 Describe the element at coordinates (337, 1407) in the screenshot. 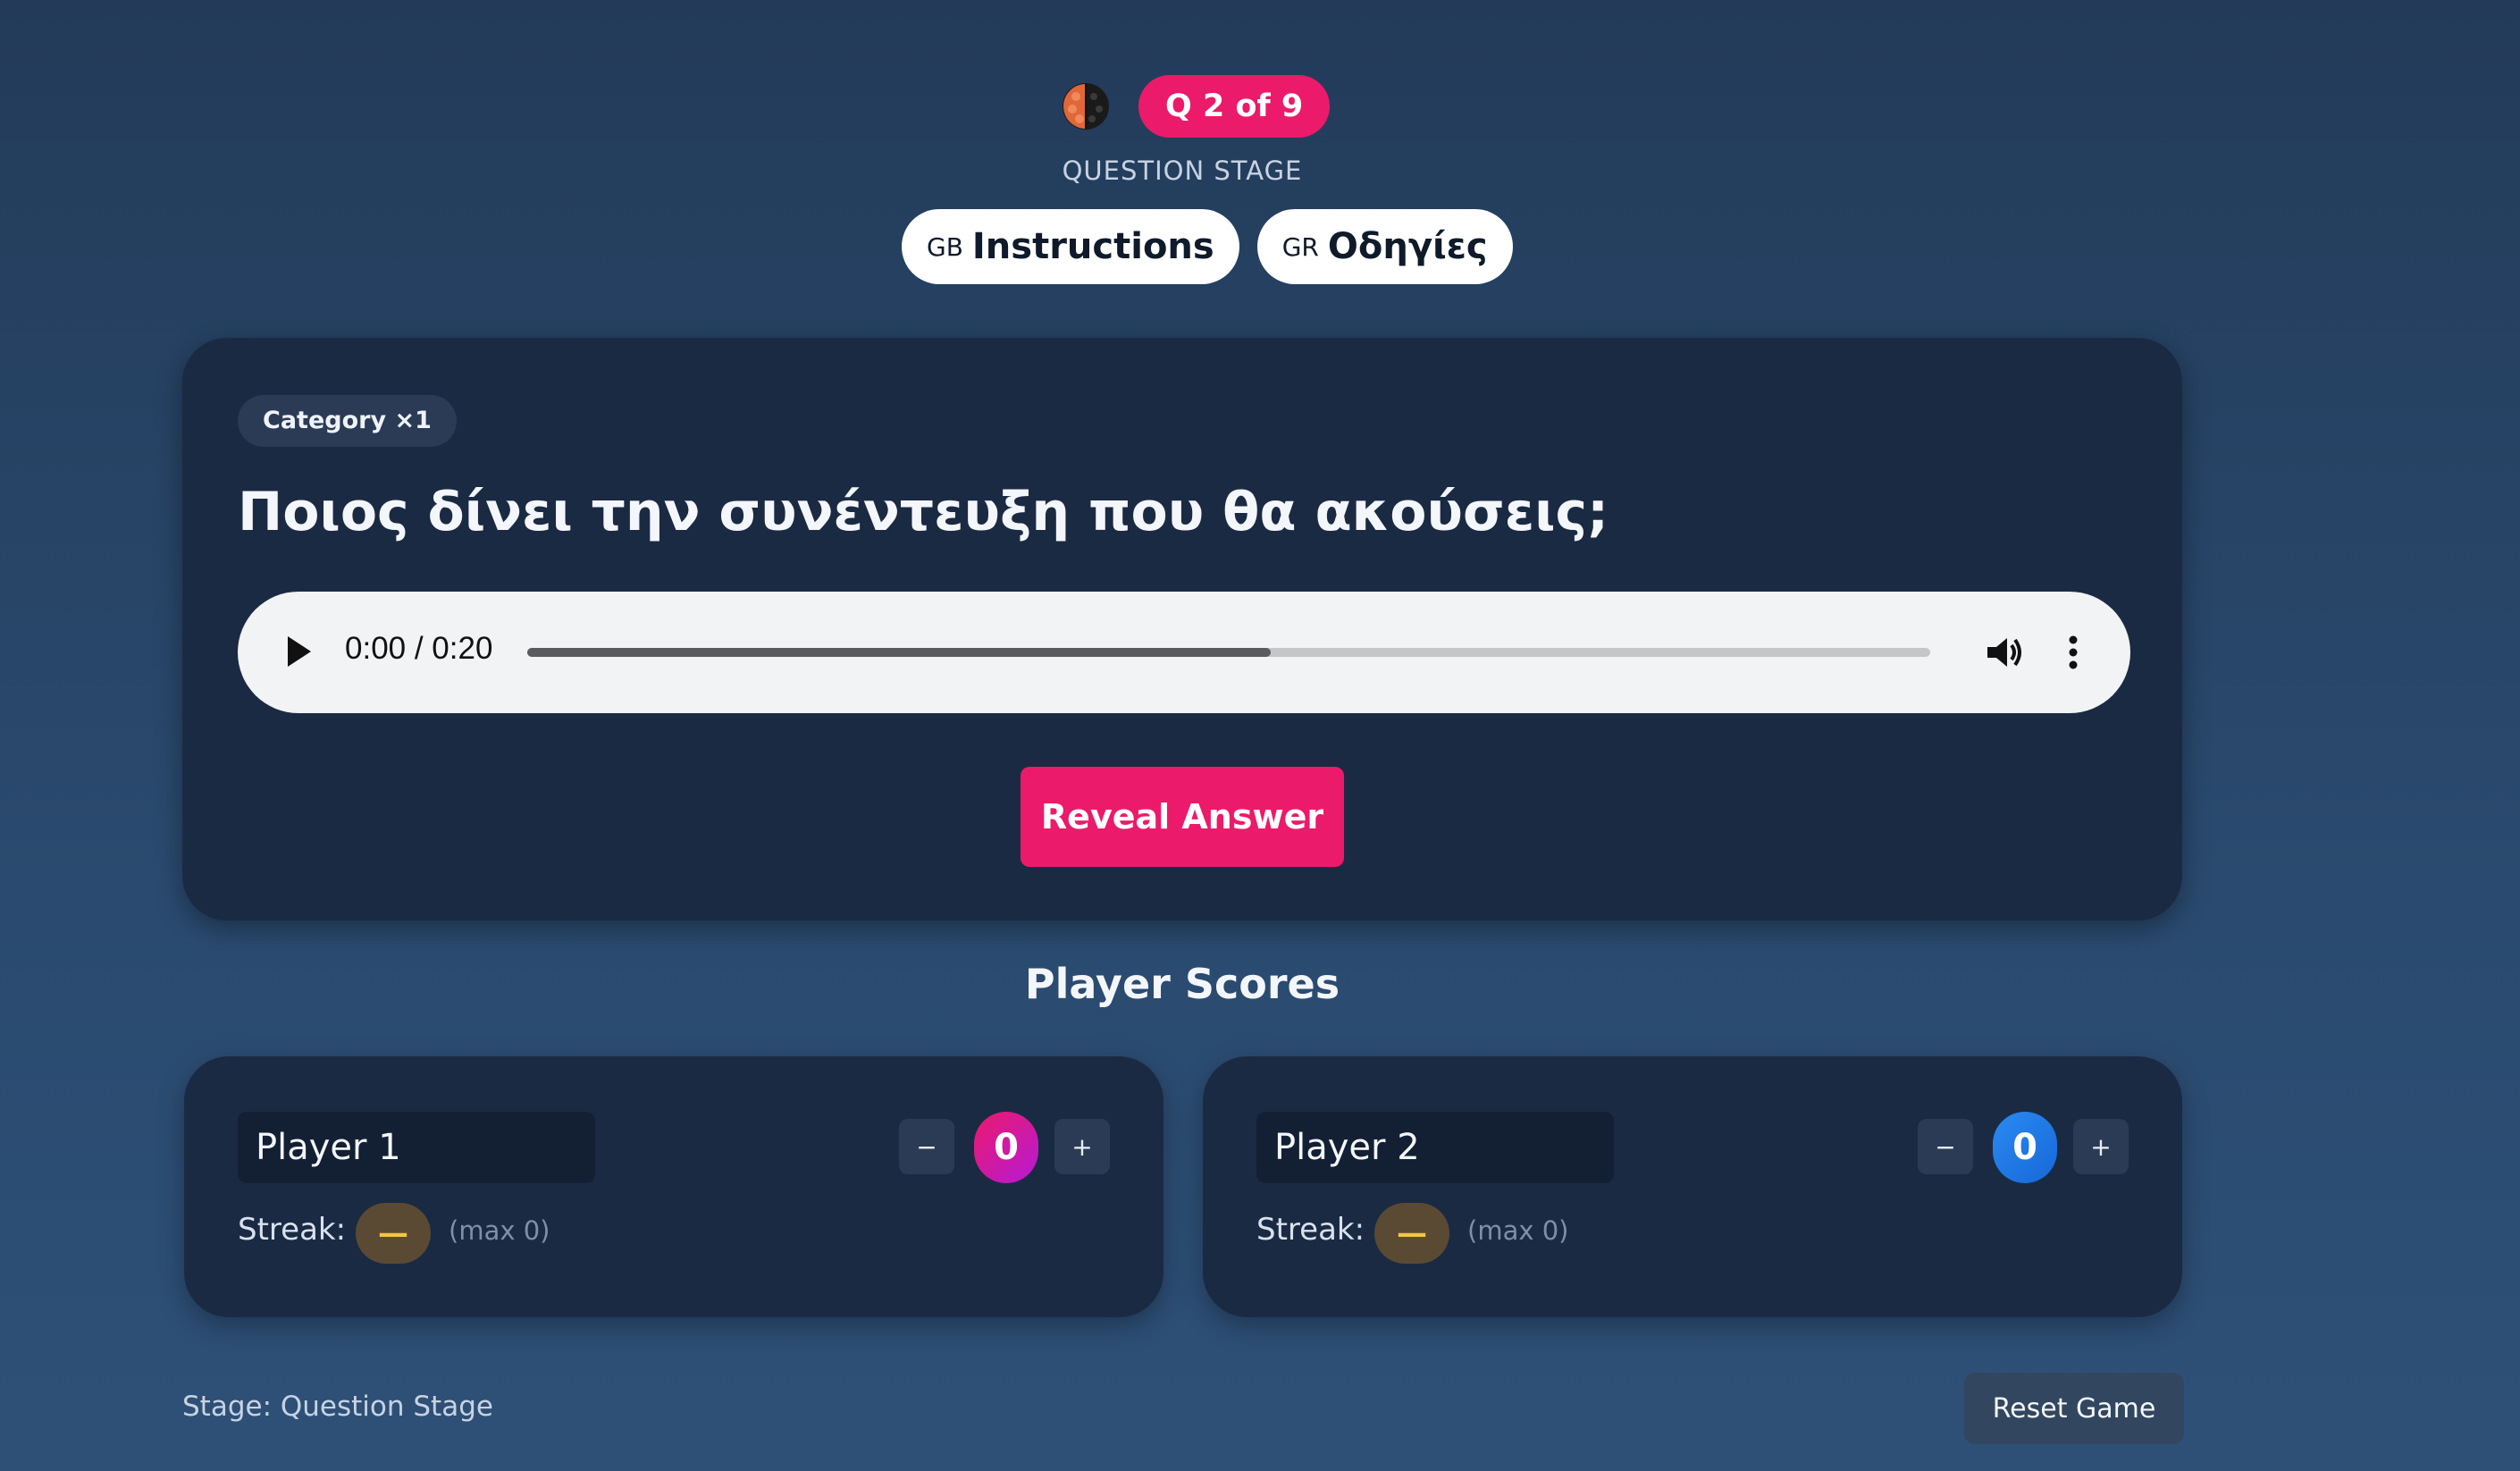

I see `stage-footer-text: Stage: Question Stage` at that location.